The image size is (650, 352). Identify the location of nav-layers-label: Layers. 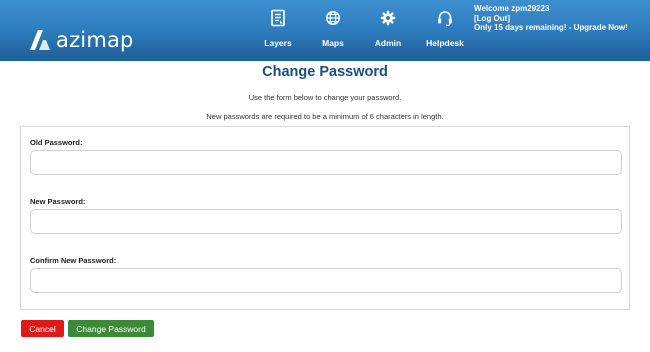
(278, 43).